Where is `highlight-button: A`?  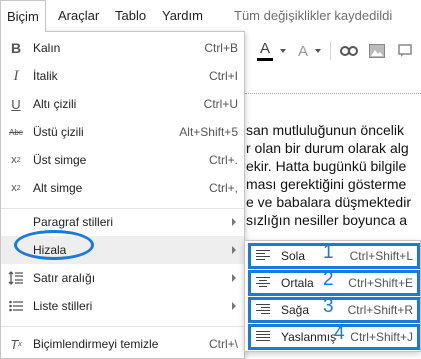
highlight-button: A is located at coordinates (303, 51).